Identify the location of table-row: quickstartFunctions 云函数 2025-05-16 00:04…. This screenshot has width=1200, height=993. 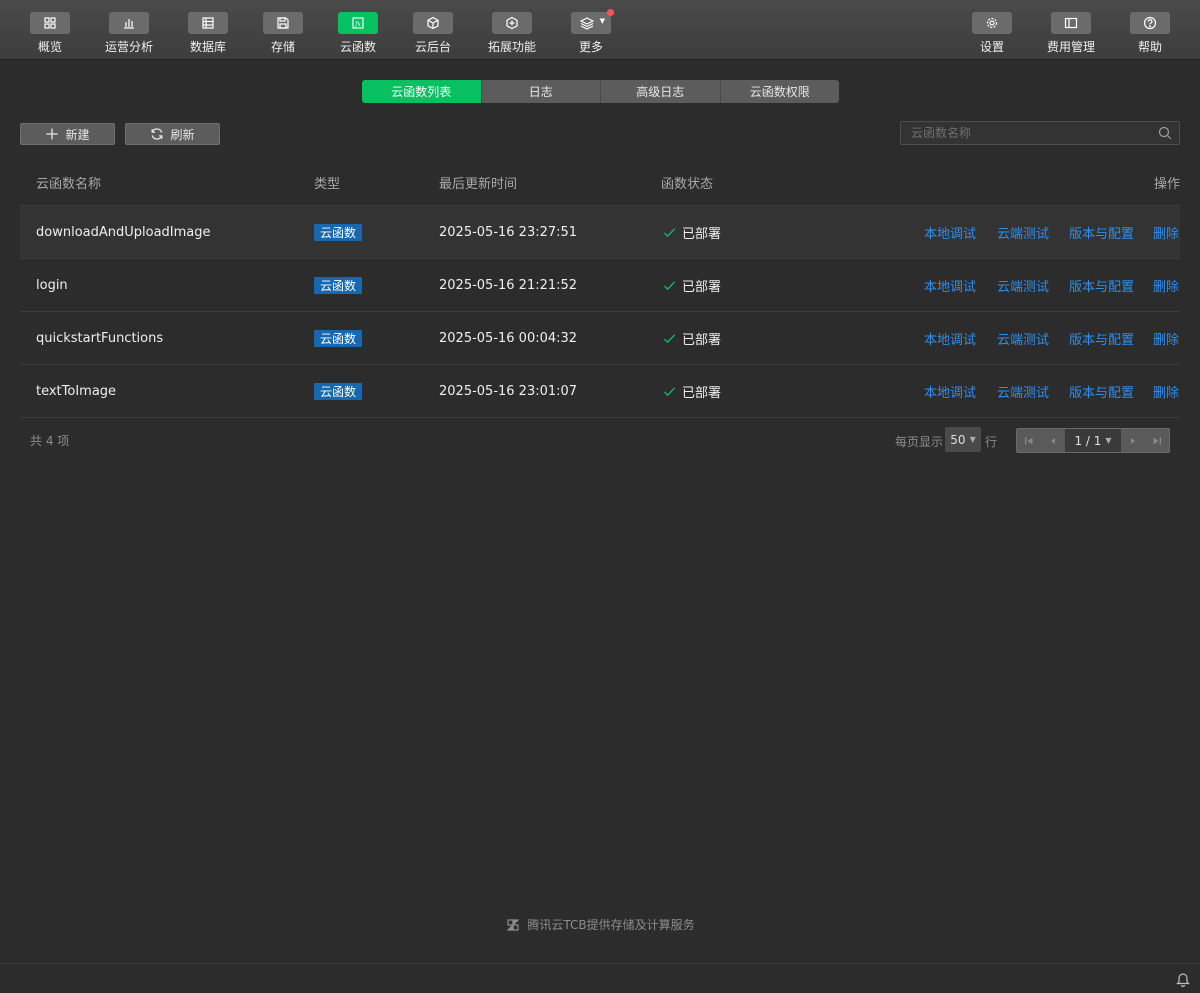
(600, 338).